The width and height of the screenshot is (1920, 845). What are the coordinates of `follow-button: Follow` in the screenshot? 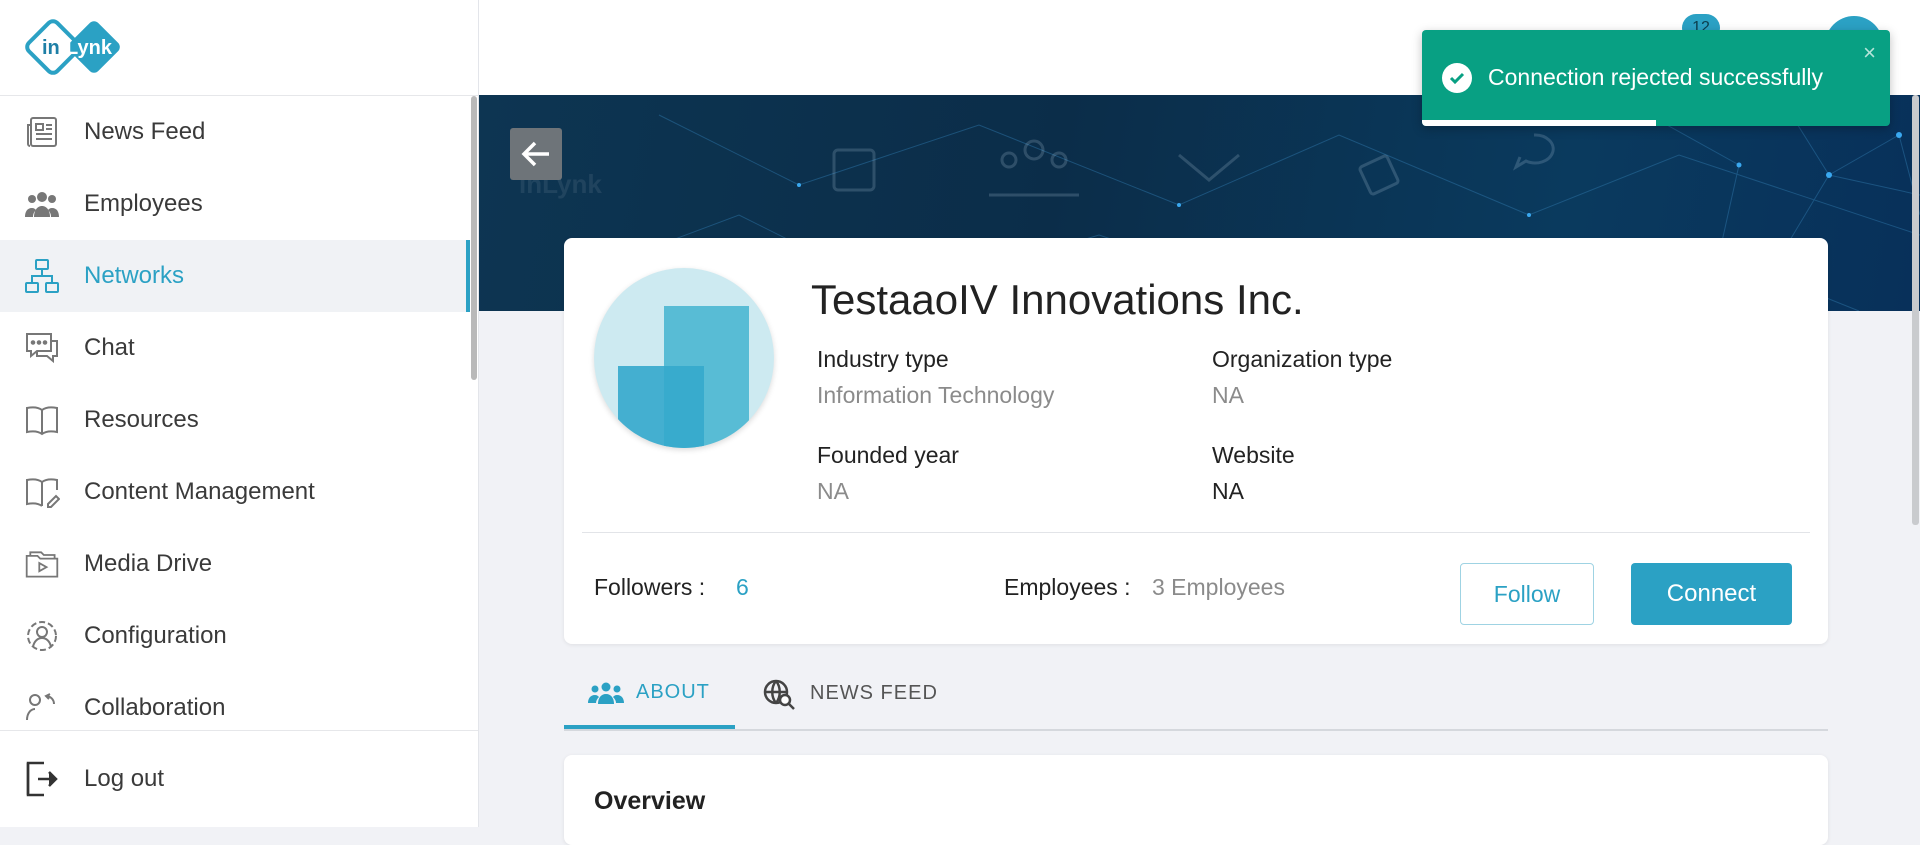 It's located at (1527, 594).